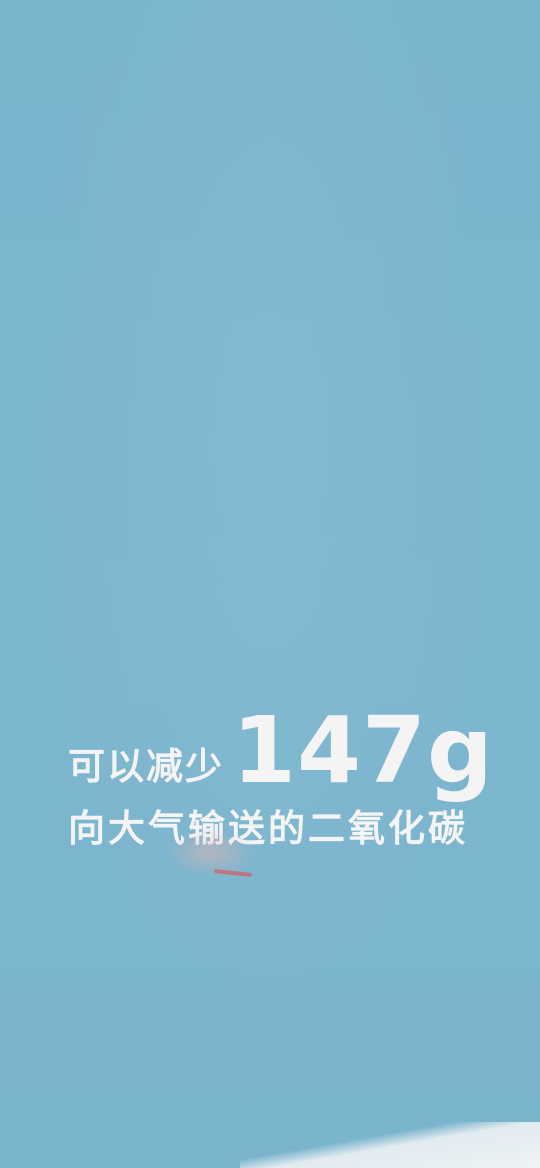  Describe the element at coordinates (390, 1145) in the screenshot. I see `bottom-edge-highlight` at that location.